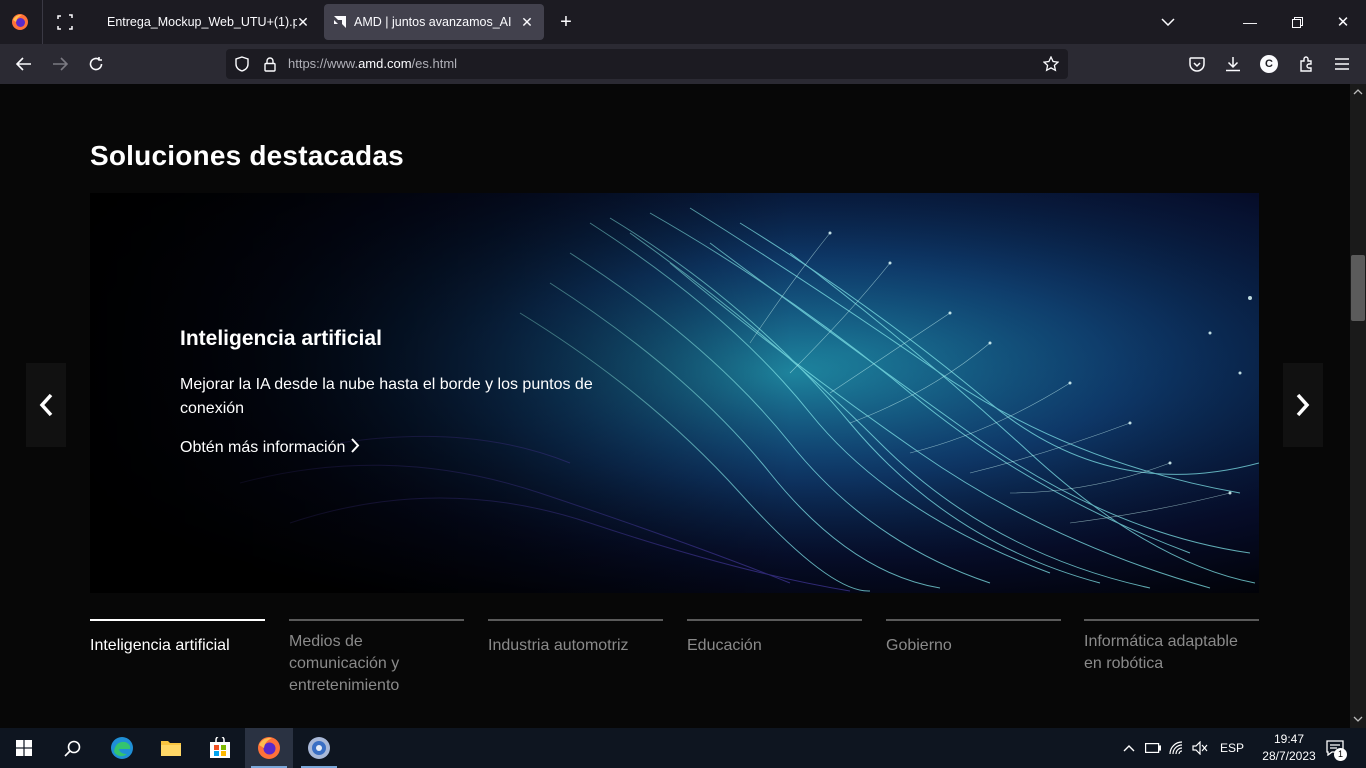  Describe the element at coordinates (1233, 64) in the screenshot. I see `downloads-icon` at that location.